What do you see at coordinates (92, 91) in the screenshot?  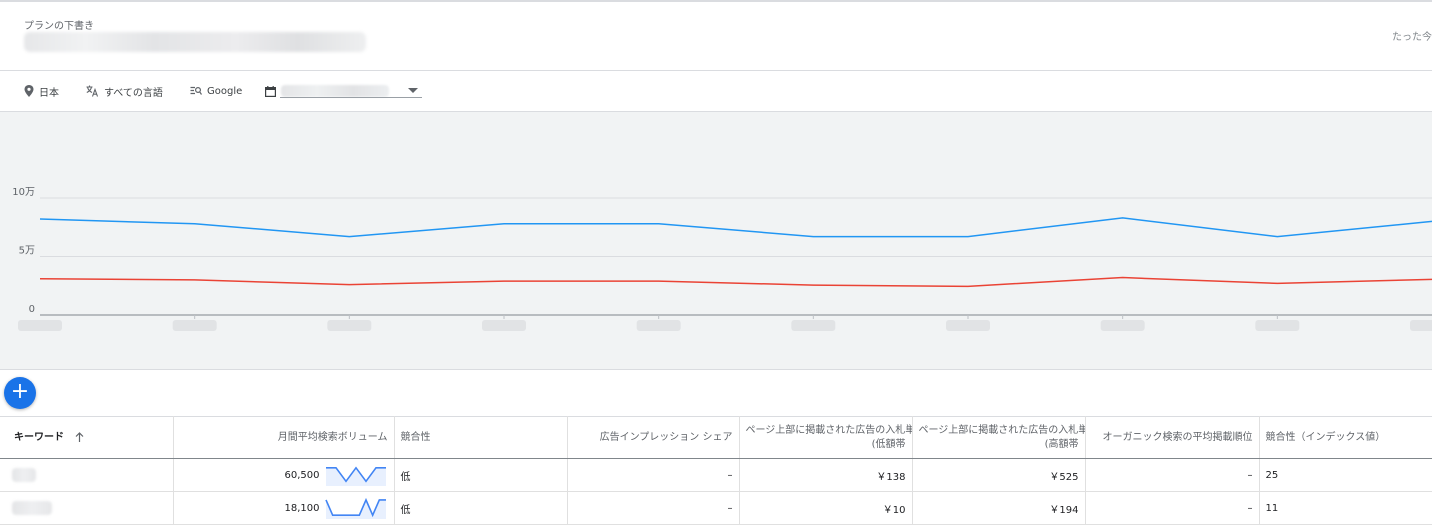 I see `translate-icon` at bounding box center [92, 91].